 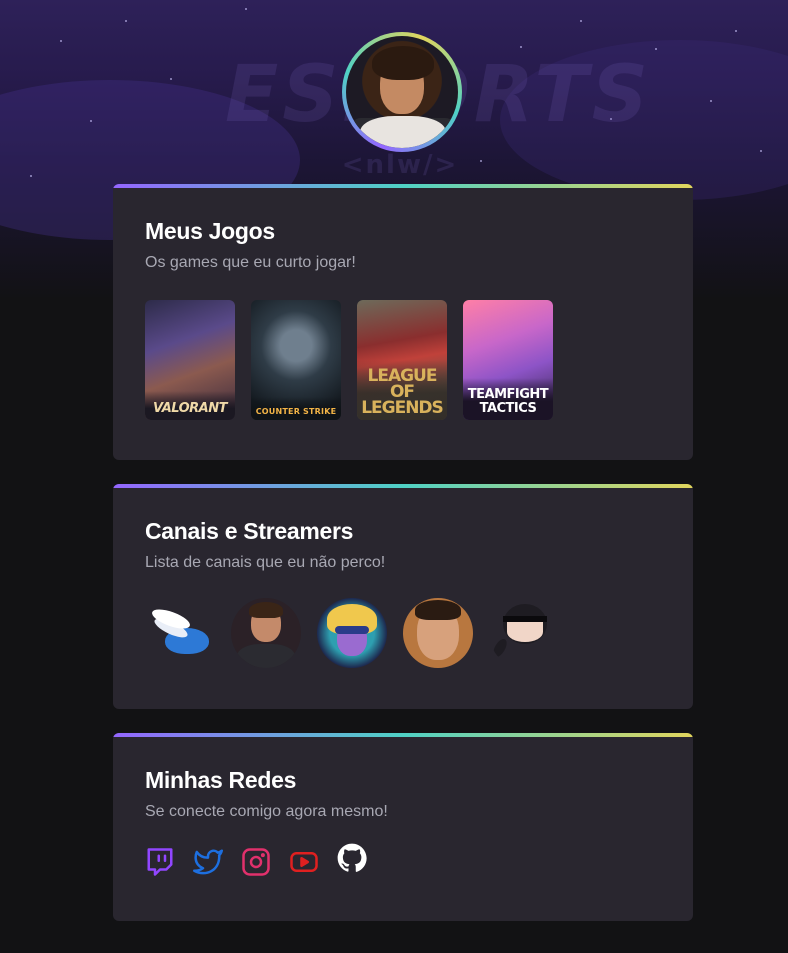 I want to click on games-card-title: Meus Jogos, so click(x=210, y=231).